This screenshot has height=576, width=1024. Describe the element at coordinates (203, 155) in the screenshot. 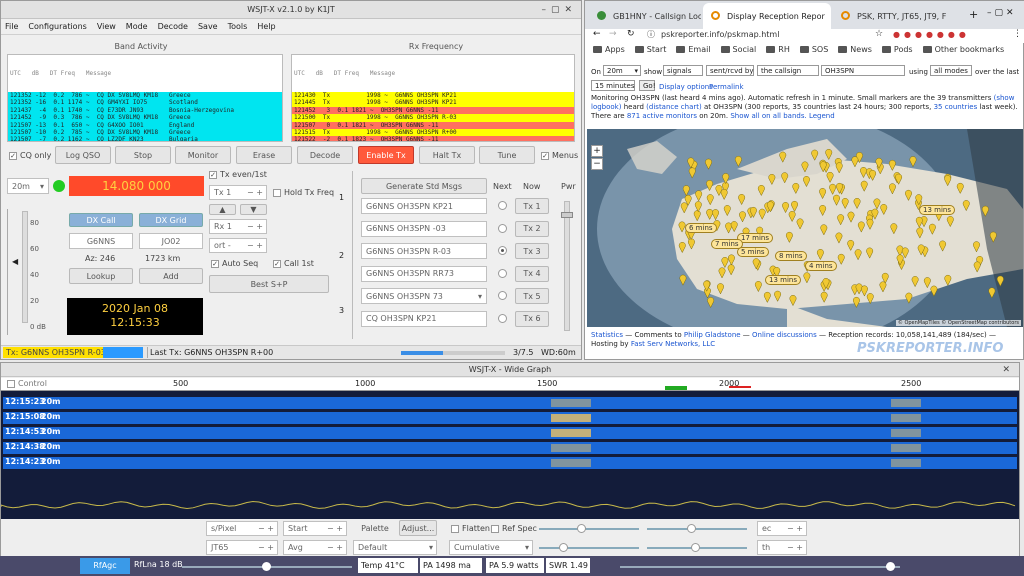

I see `monitor-button: Monitor` at that location.